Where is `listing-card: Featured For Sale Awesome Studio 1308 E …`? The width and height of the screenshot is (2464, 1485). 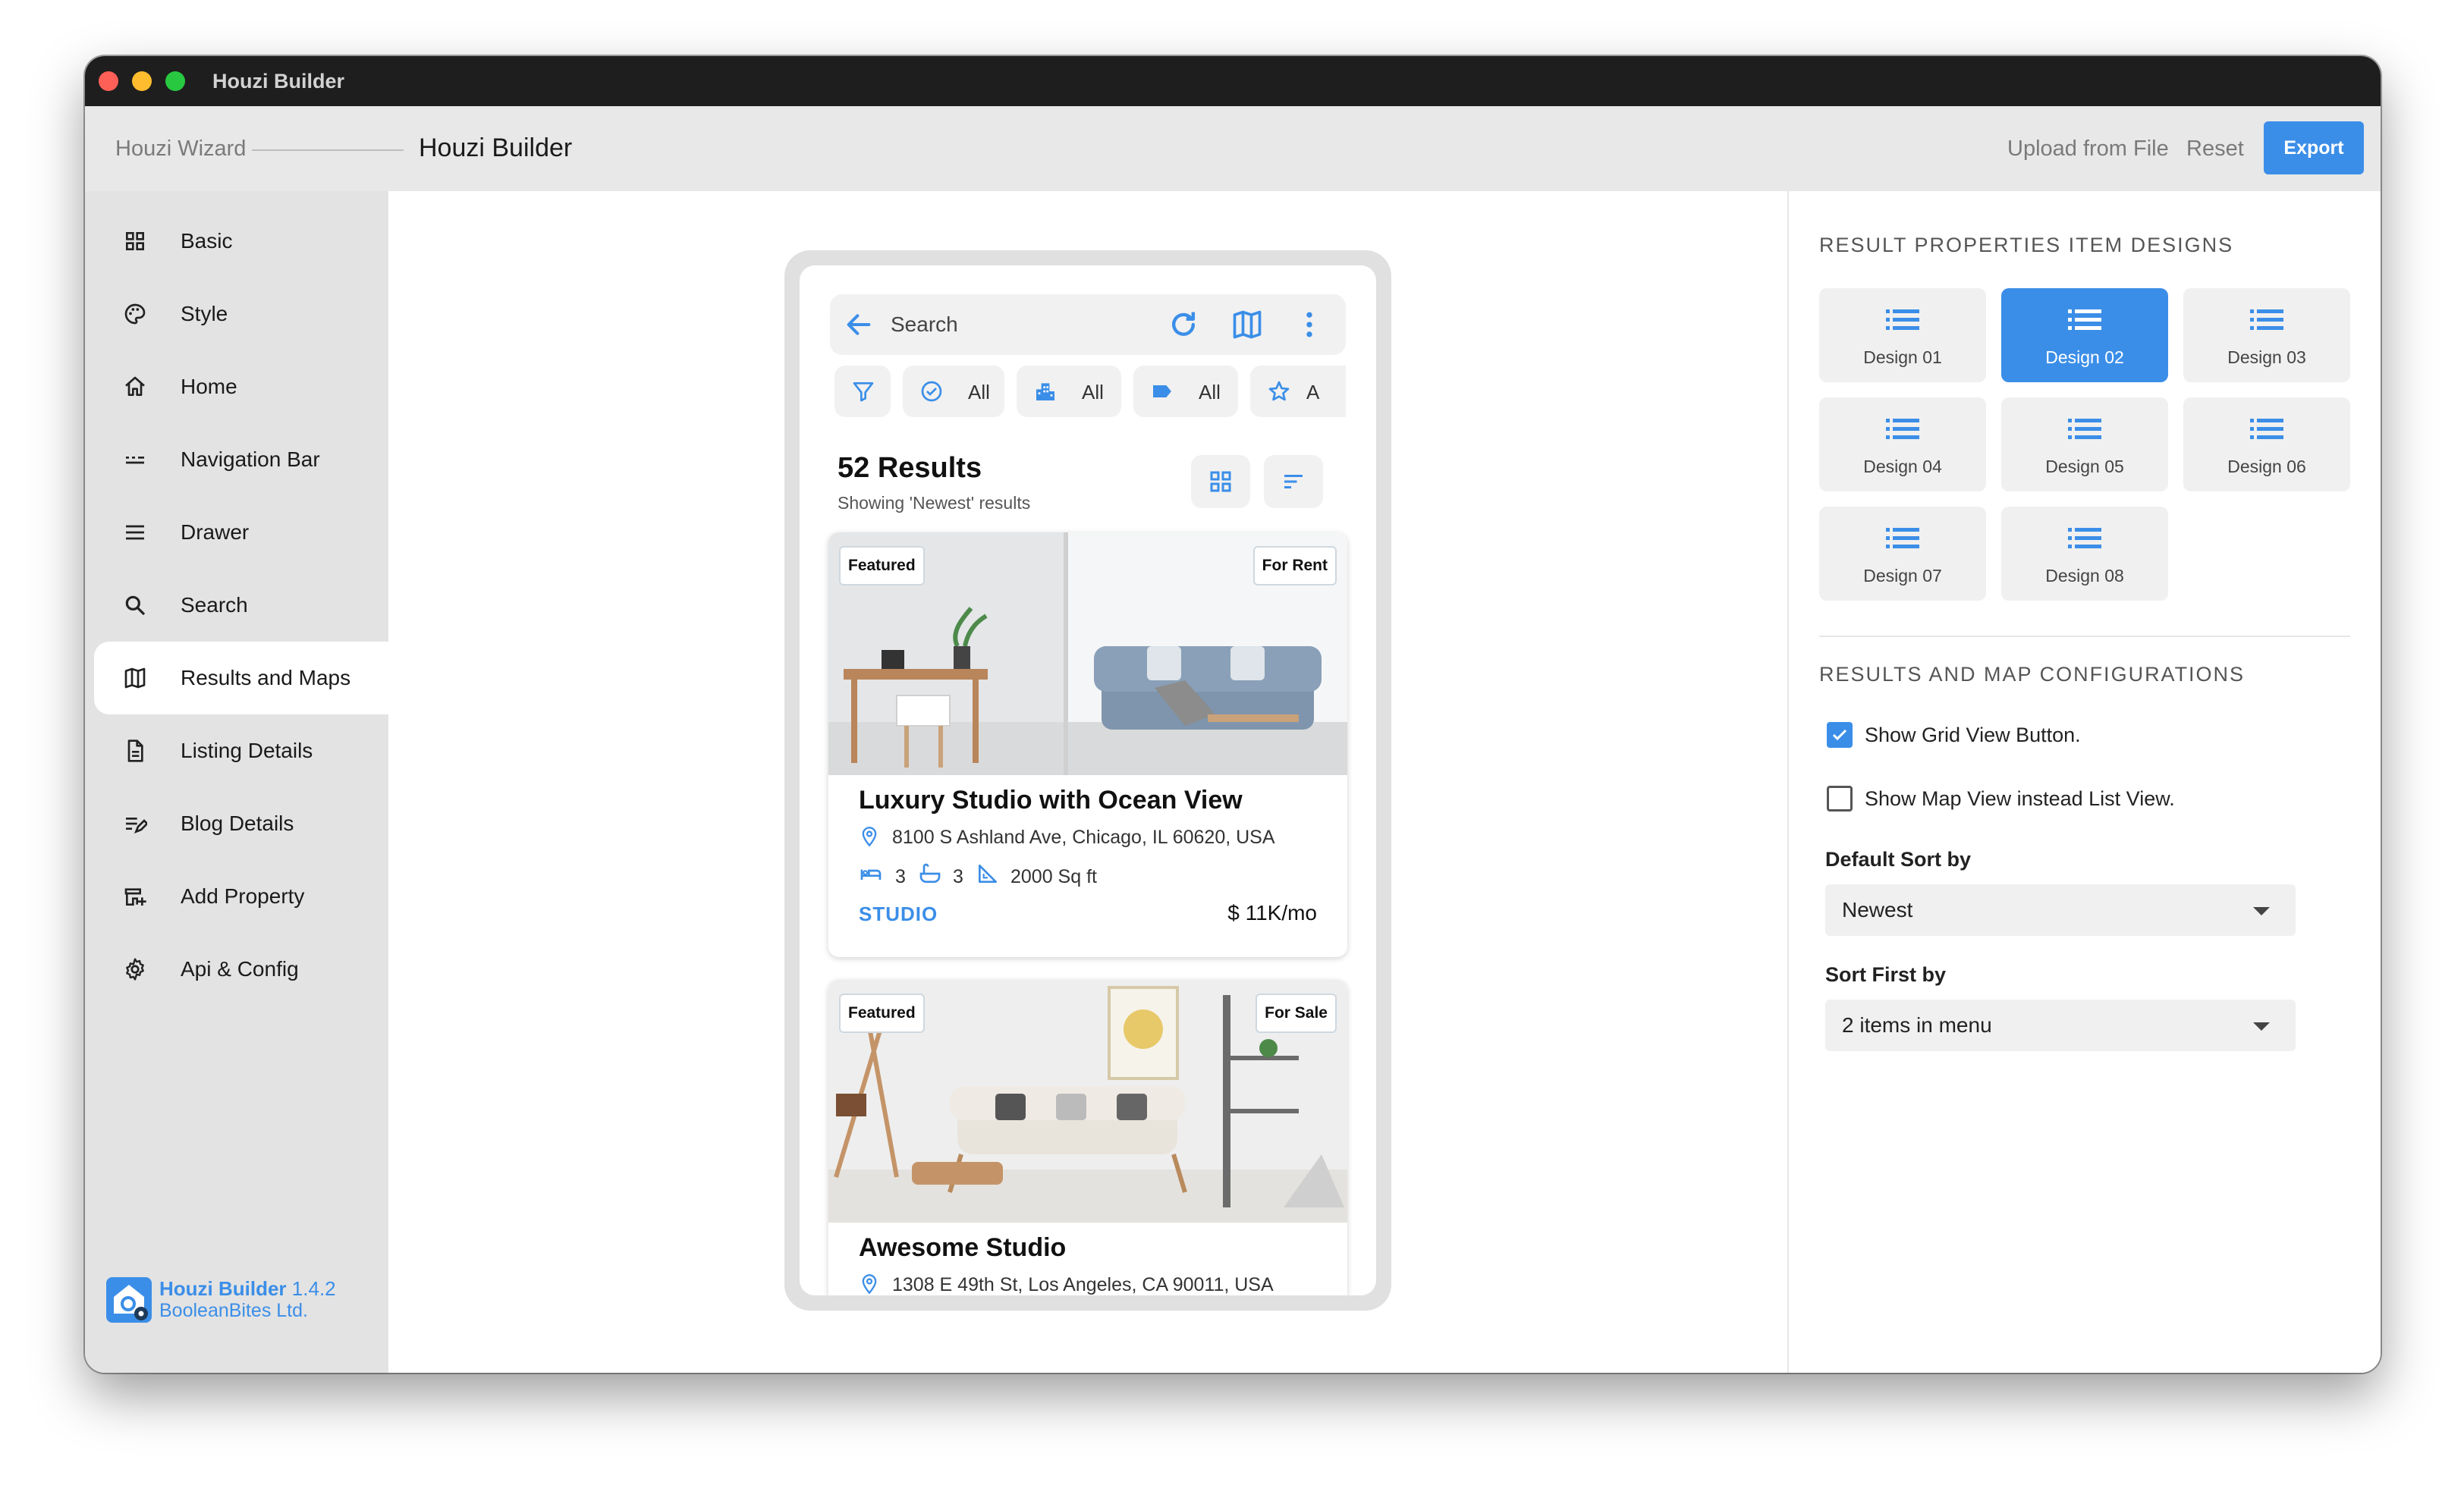 listing-card: Featured For Sale Awesome Studio 1308 E … is located at coordinates (1087, 1137).